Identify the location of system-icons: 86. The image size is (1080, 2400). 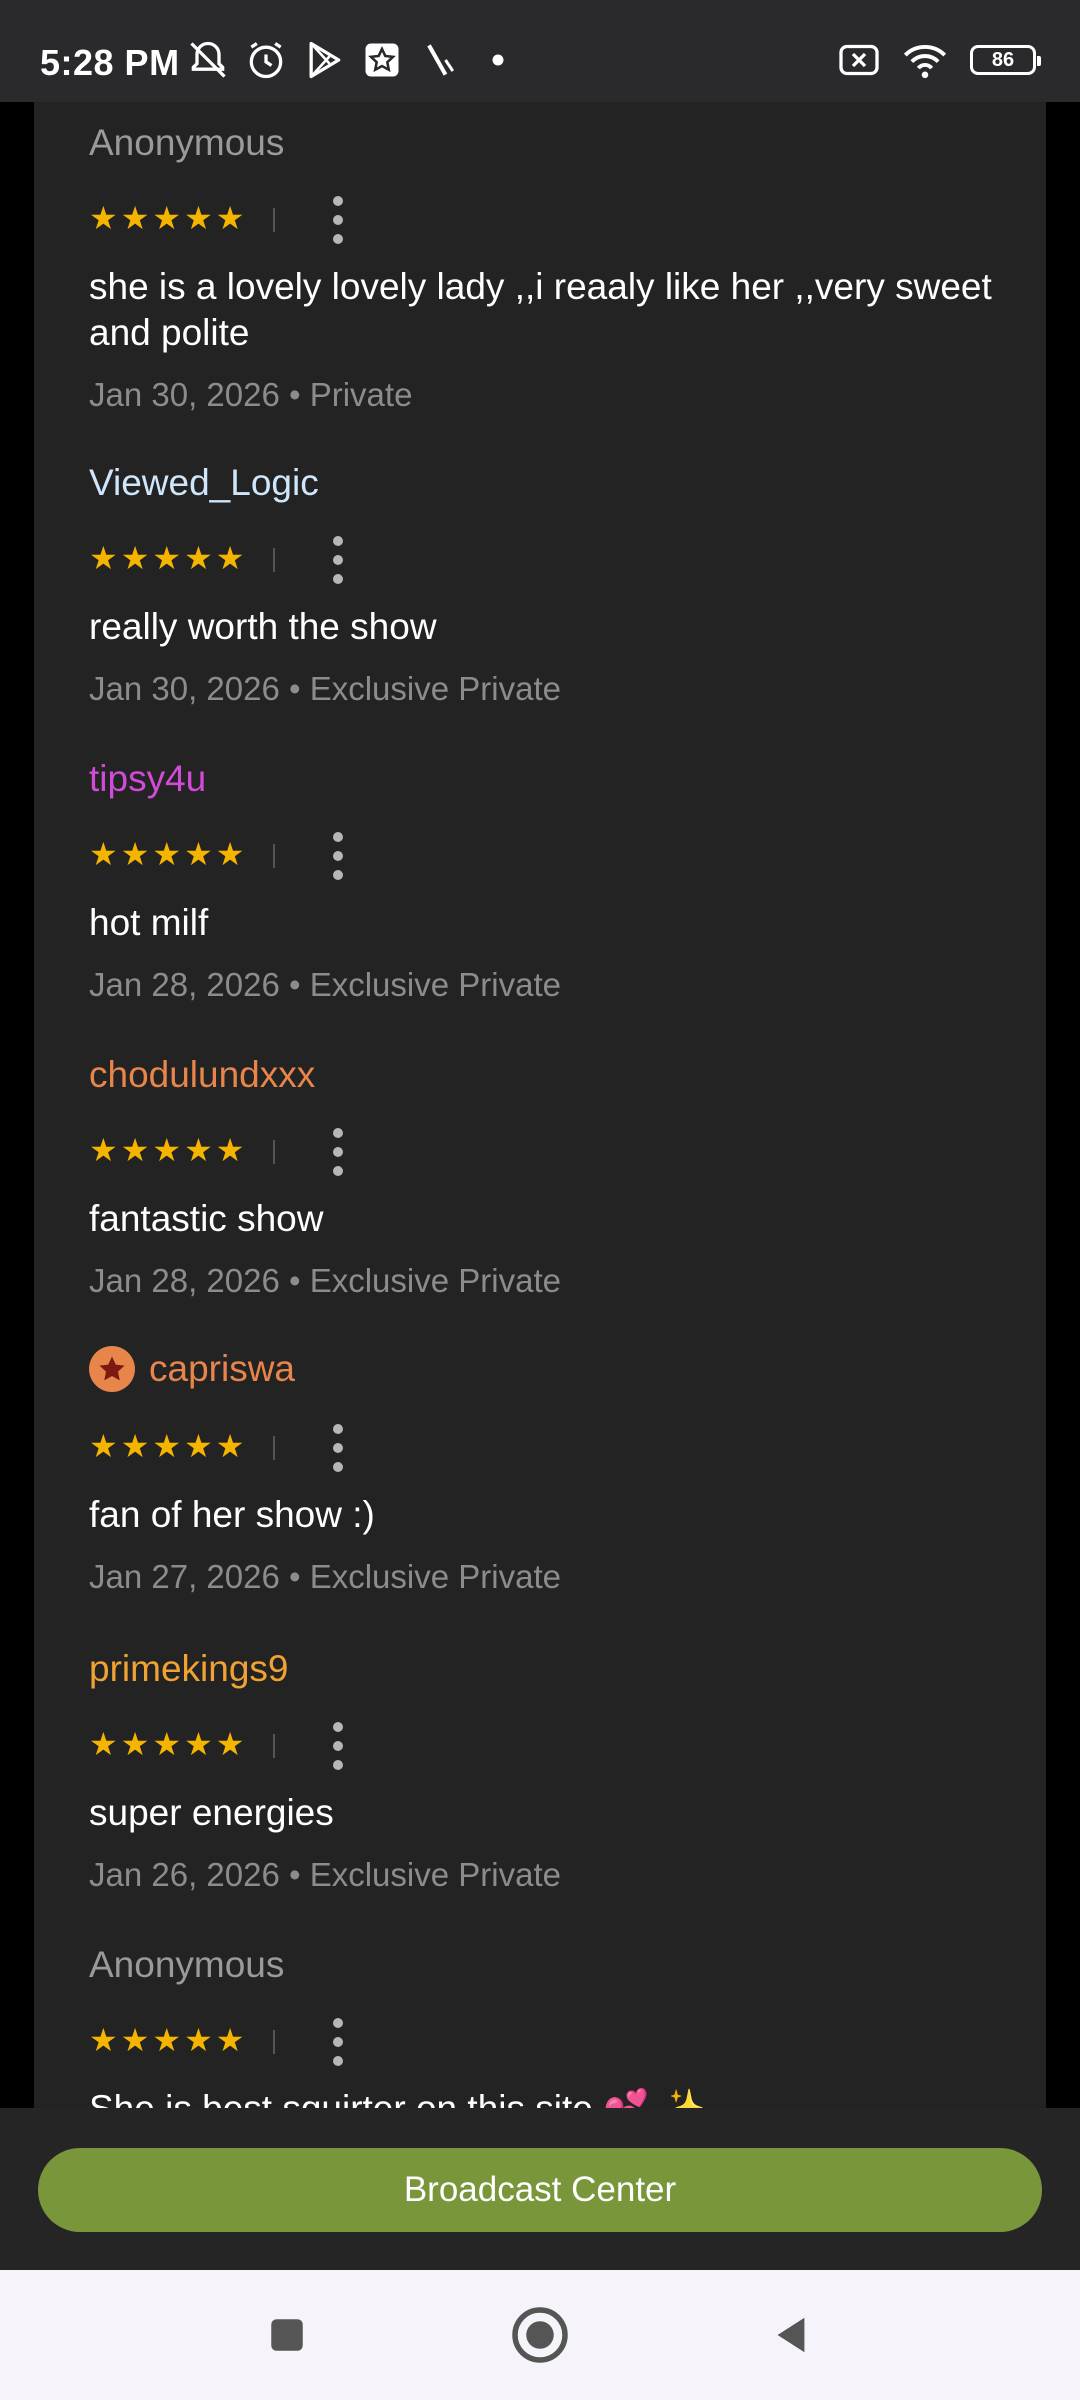
(939, 60).